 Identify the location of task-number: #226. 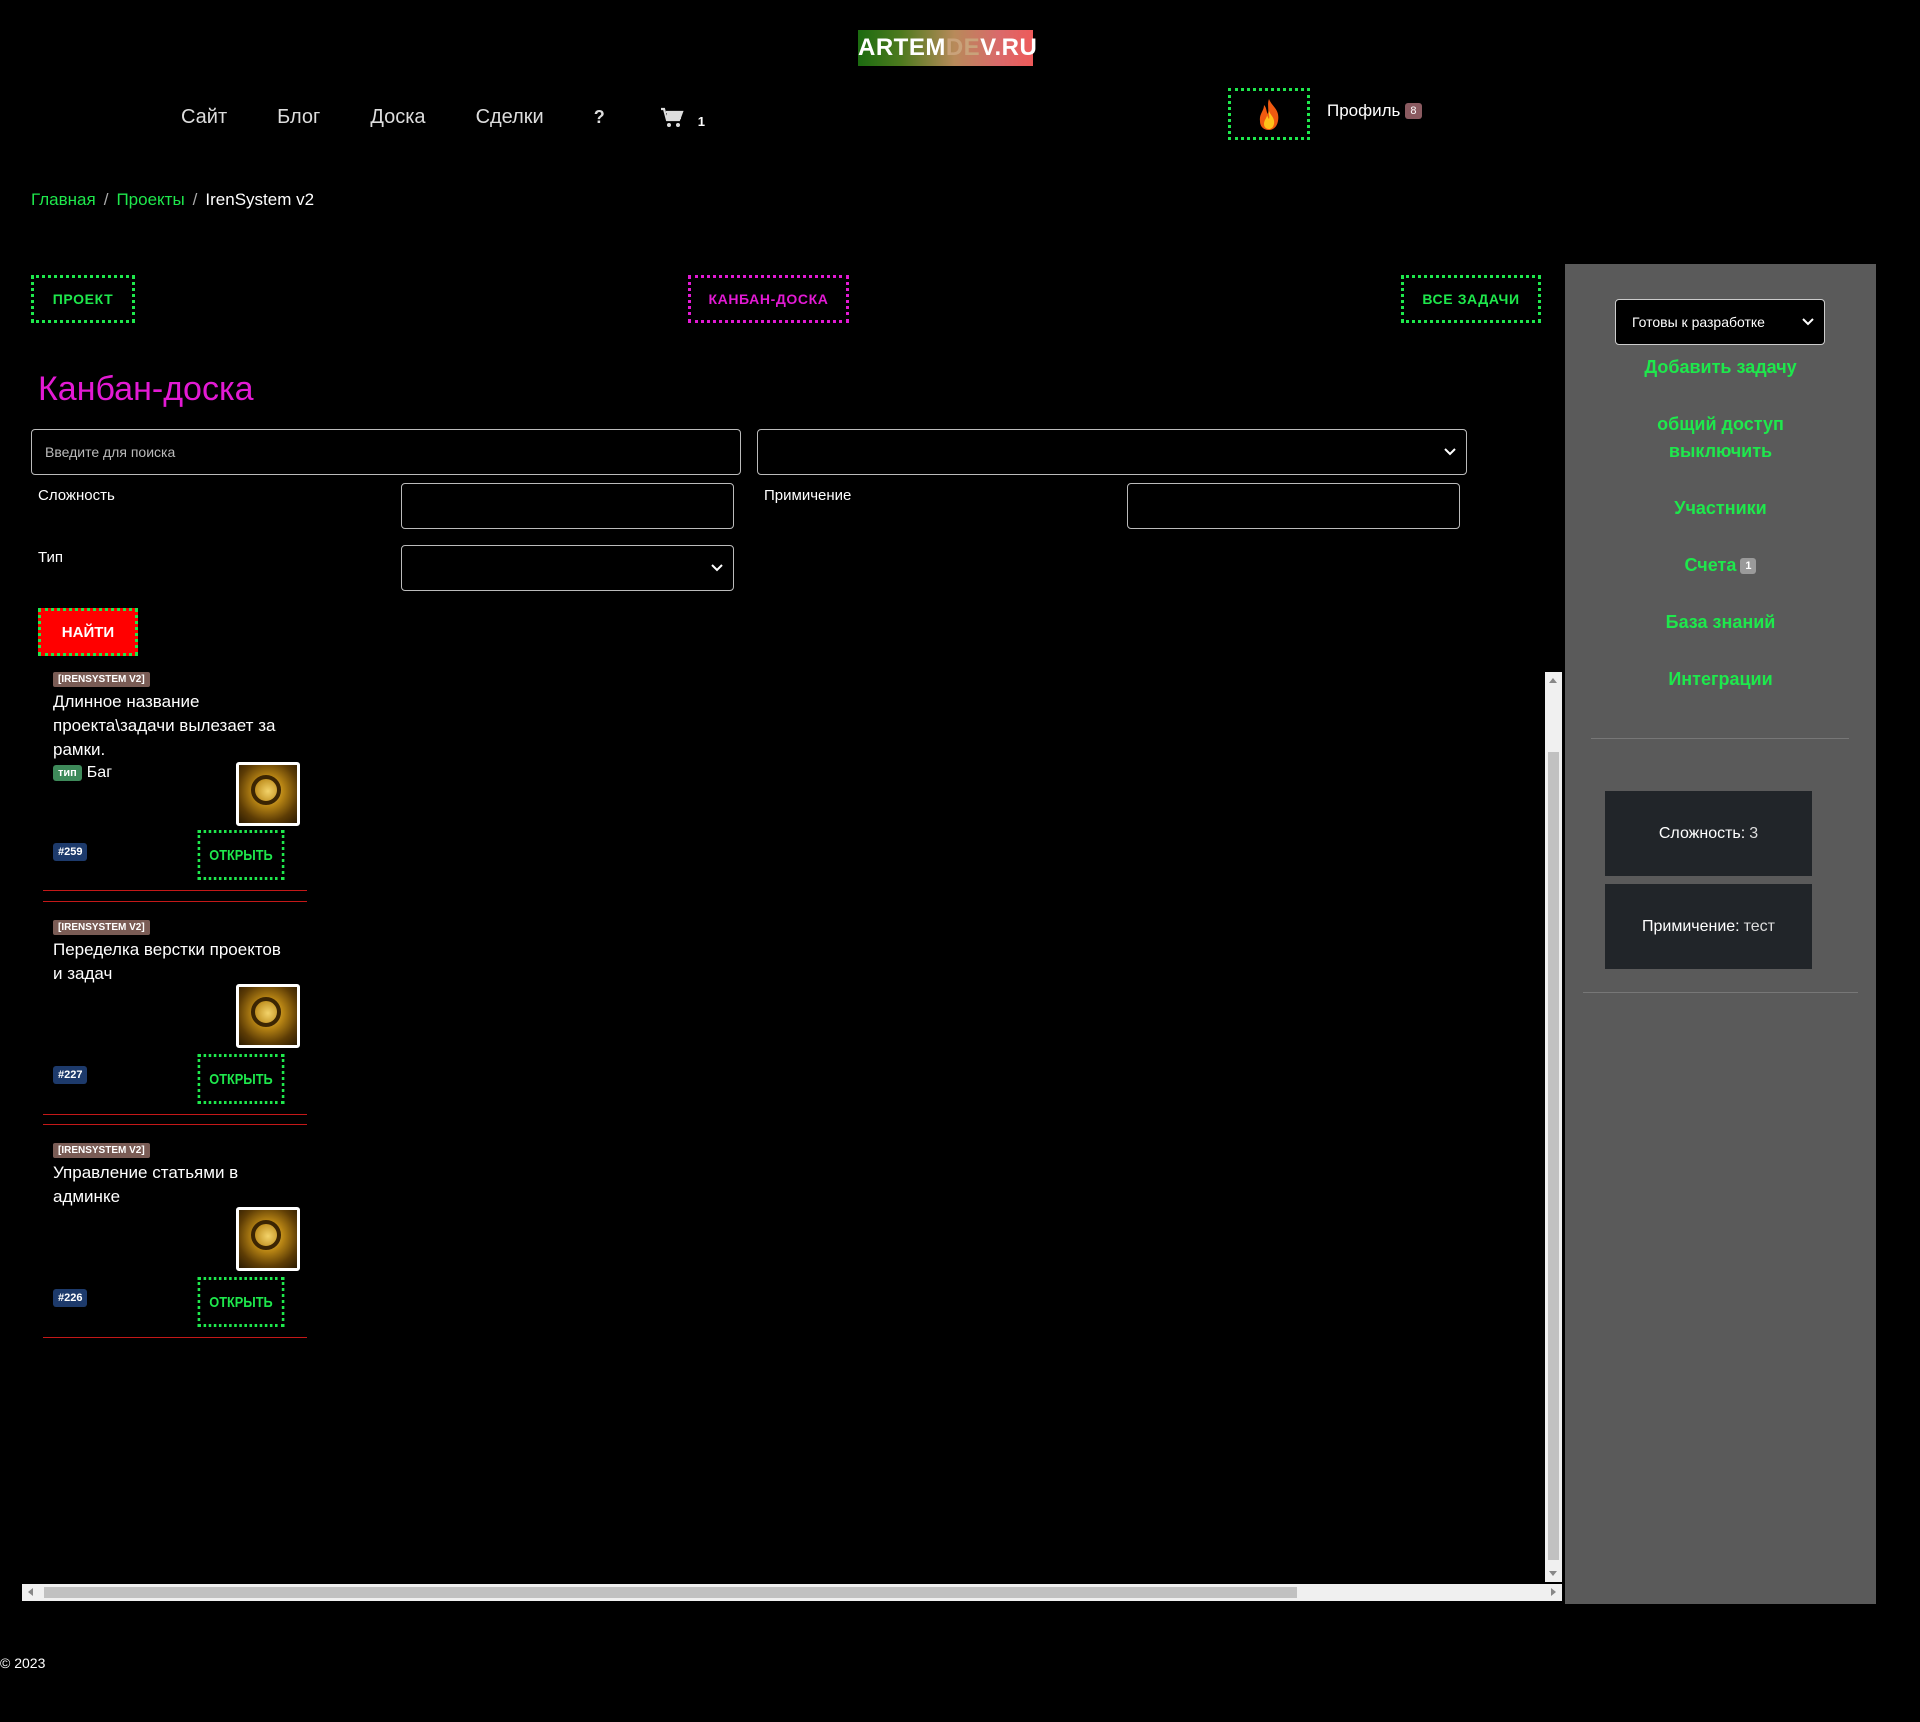
(70, 1298).